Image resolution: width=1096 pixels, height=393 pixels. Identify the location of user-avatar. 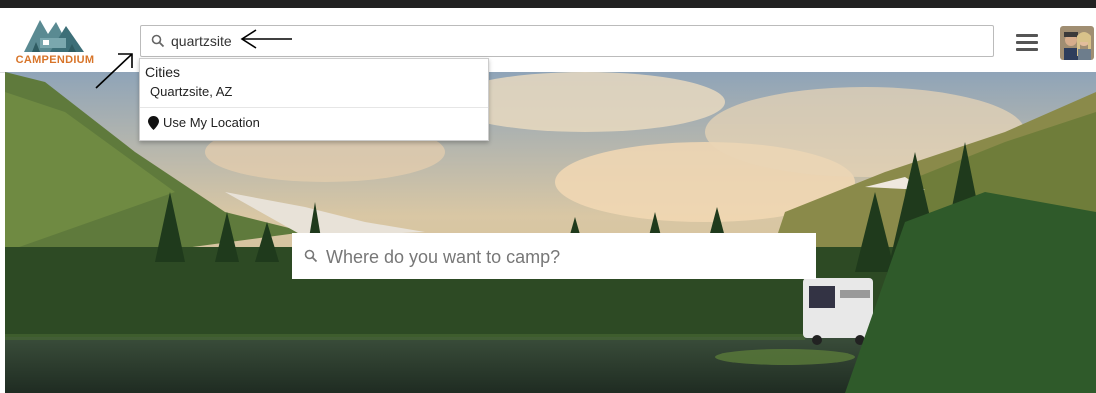
(1077, 43).